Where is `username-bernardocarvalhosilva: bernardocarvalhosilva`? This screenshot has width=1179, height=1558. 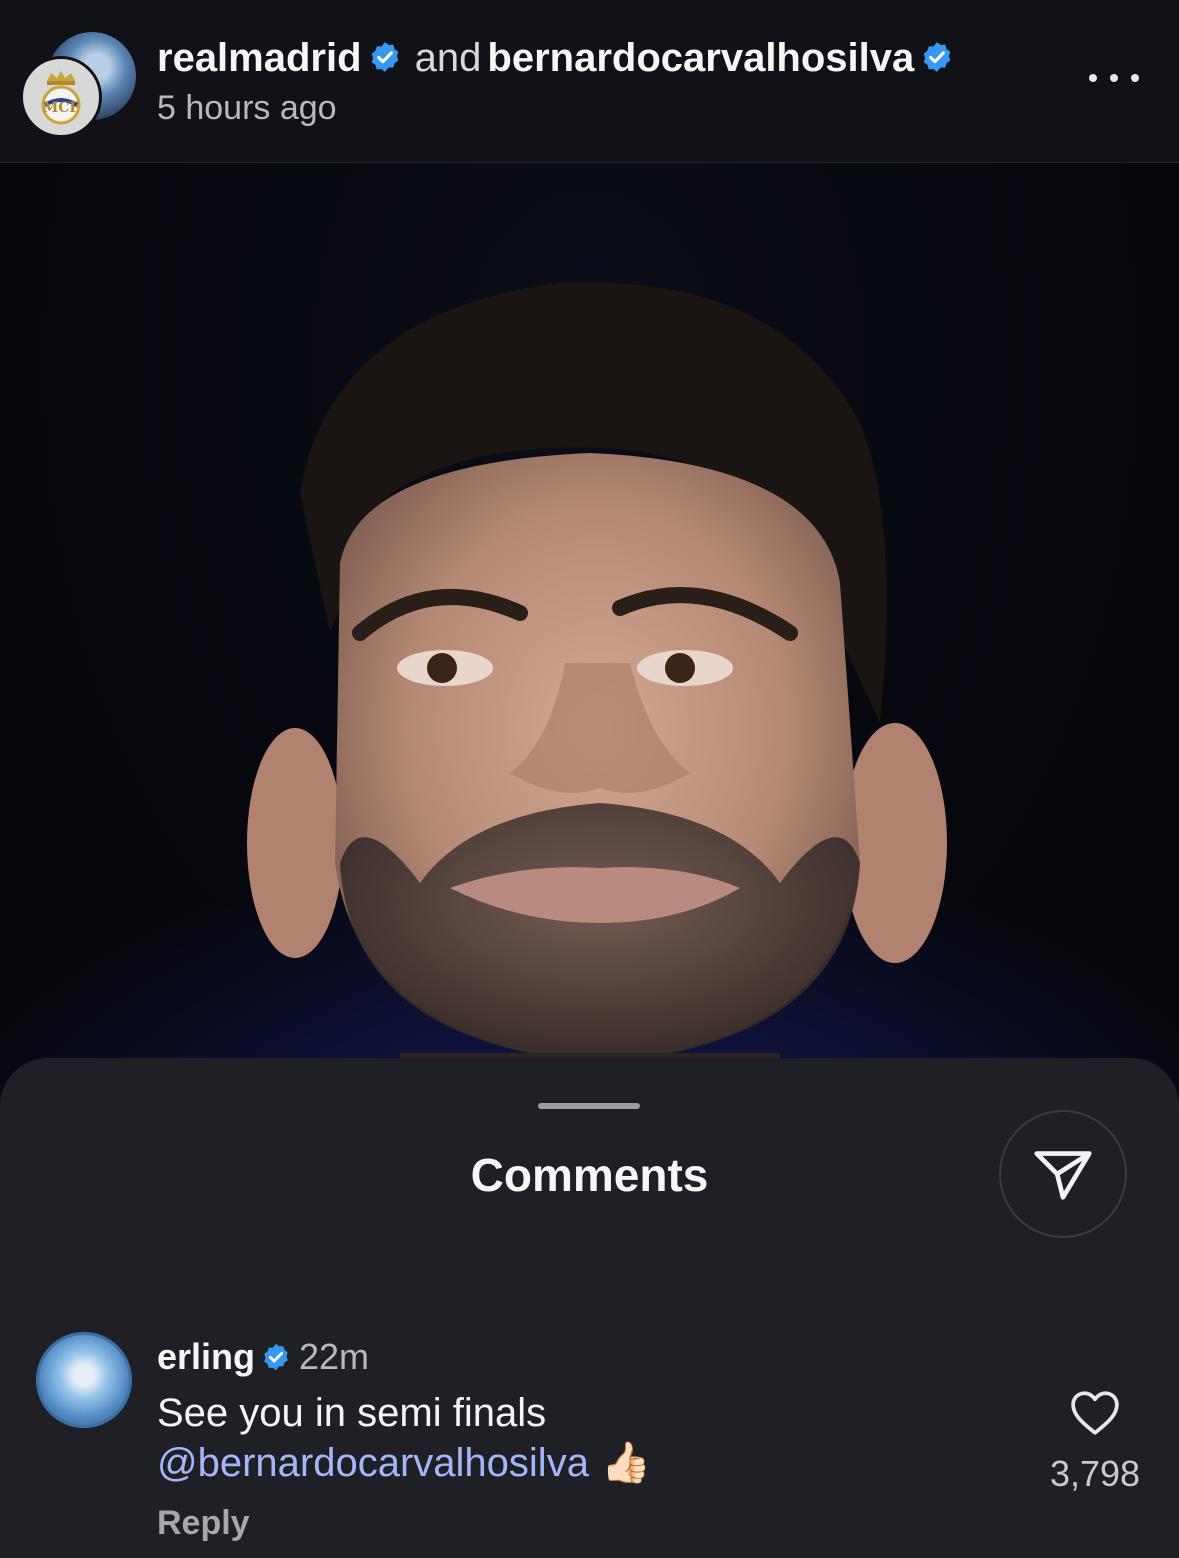 username-bernardocarvalhosilva: bernardocarvalhosilva is located at coordinates (700, 58).